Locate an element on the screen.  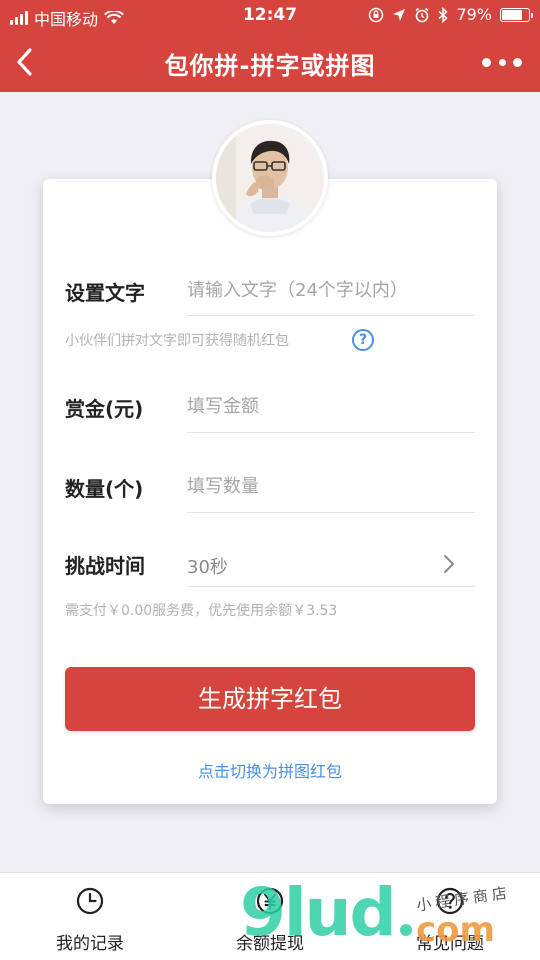
header: 中国移动 12:47 79% 包你拼-拼字或拼图 is located at coordinates (270, 46).